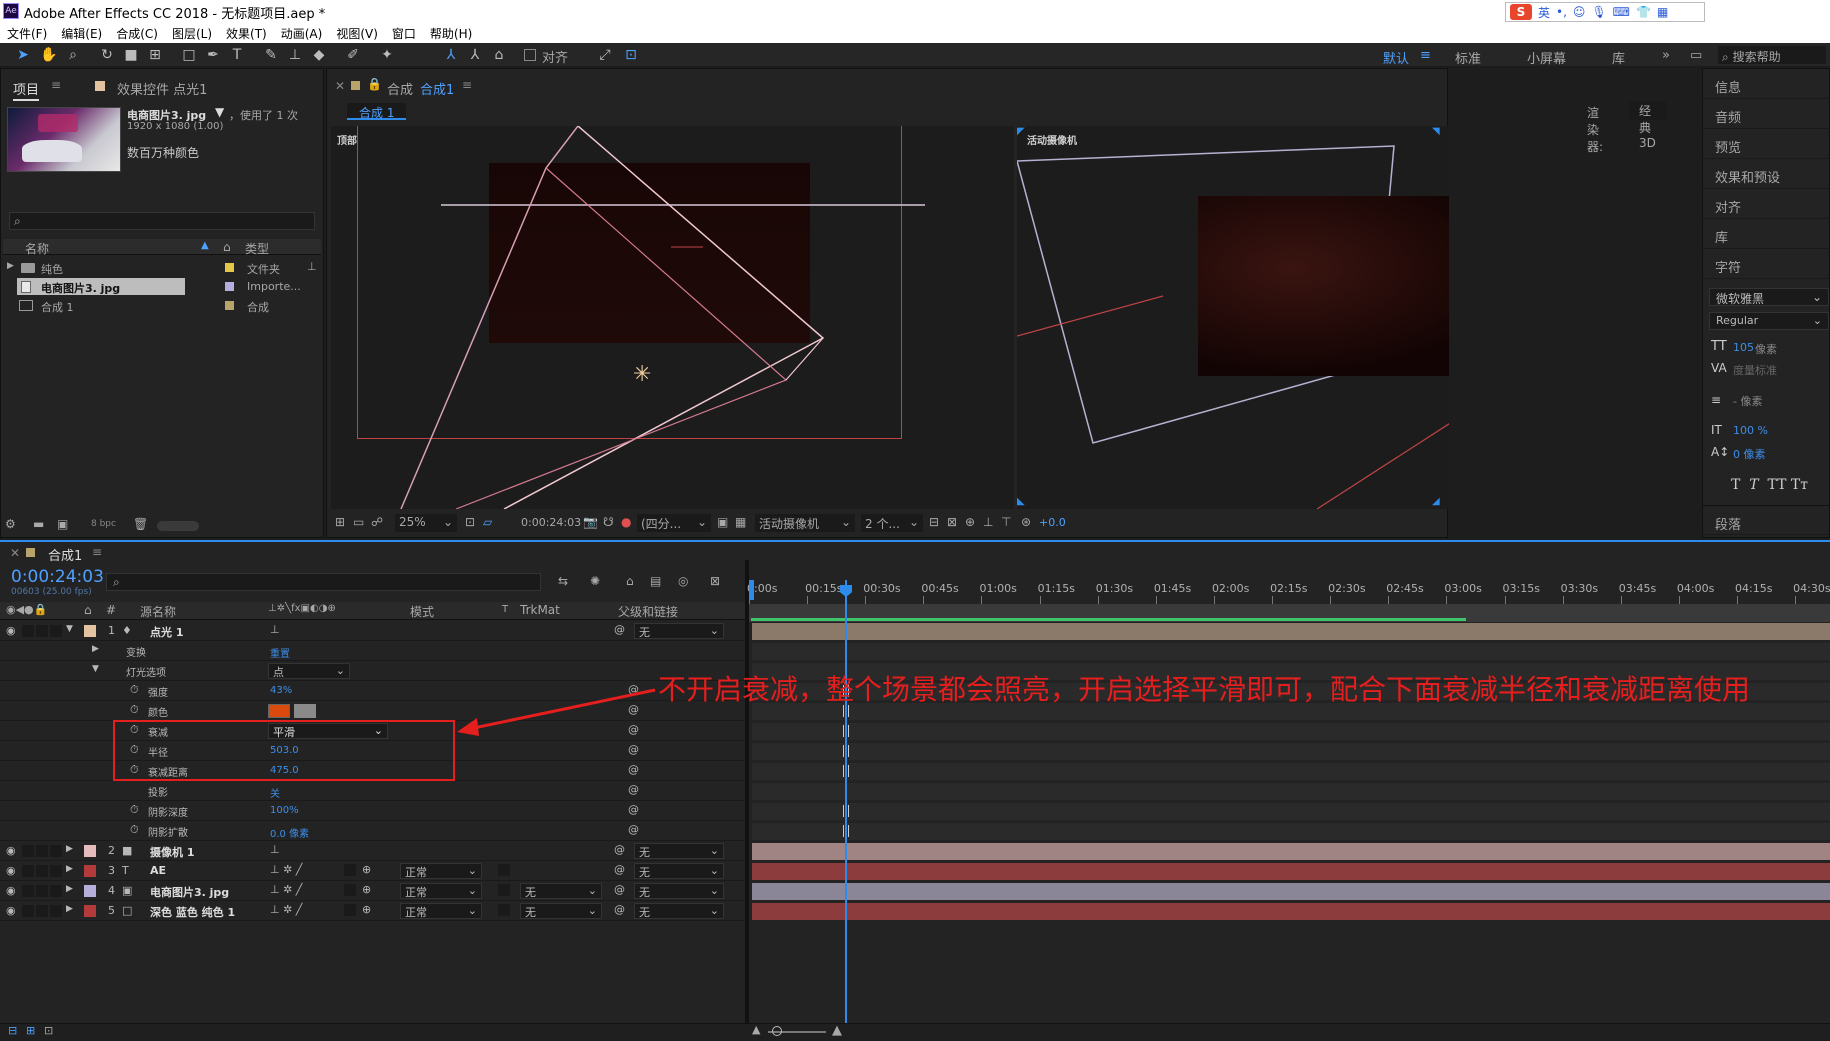 Image resolution: width=1830 pixels, height=1041 pixels. I want to click on property-value: 43%, so click(281, 690).